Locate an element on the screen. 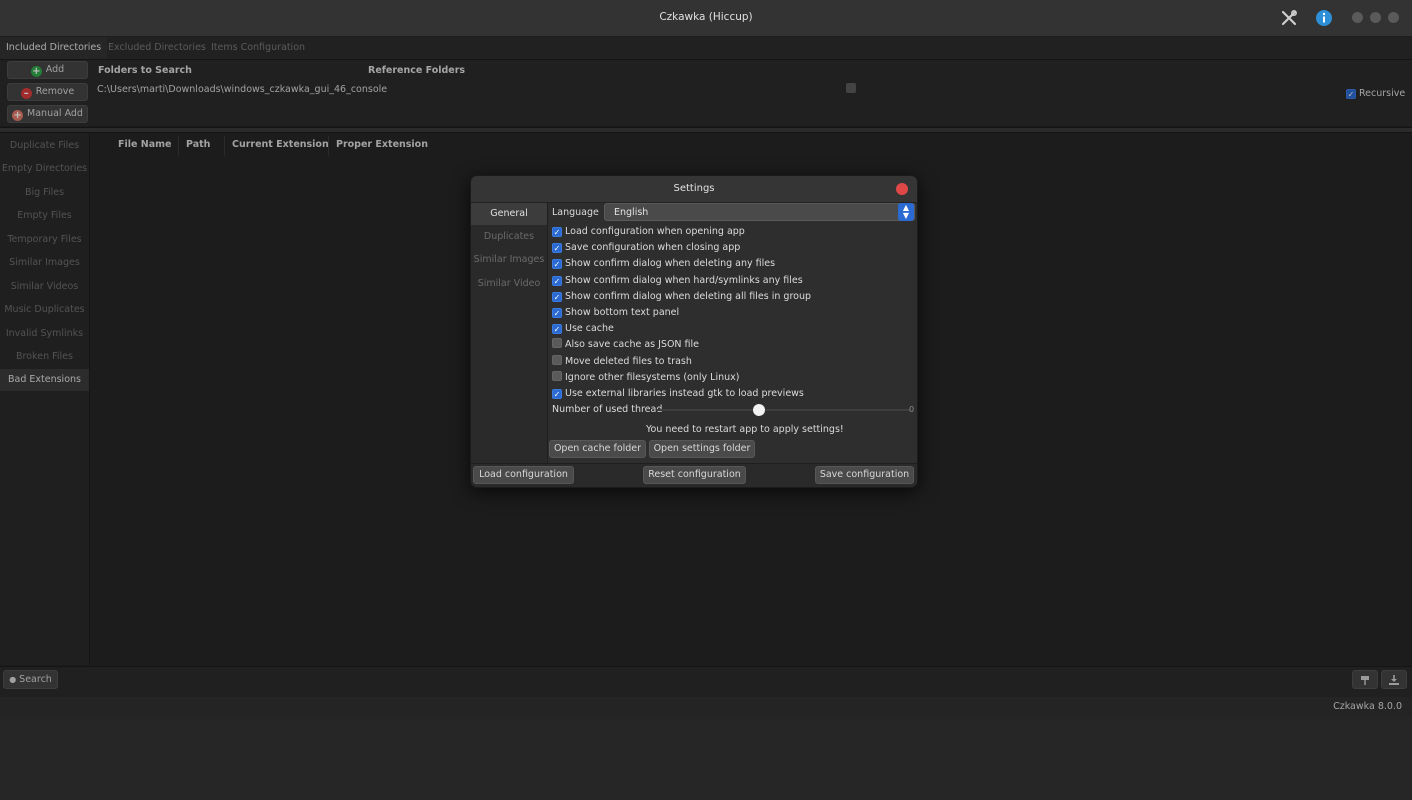  window-title: Czkawka (Hiccup) is located at coordinates (706, 17).